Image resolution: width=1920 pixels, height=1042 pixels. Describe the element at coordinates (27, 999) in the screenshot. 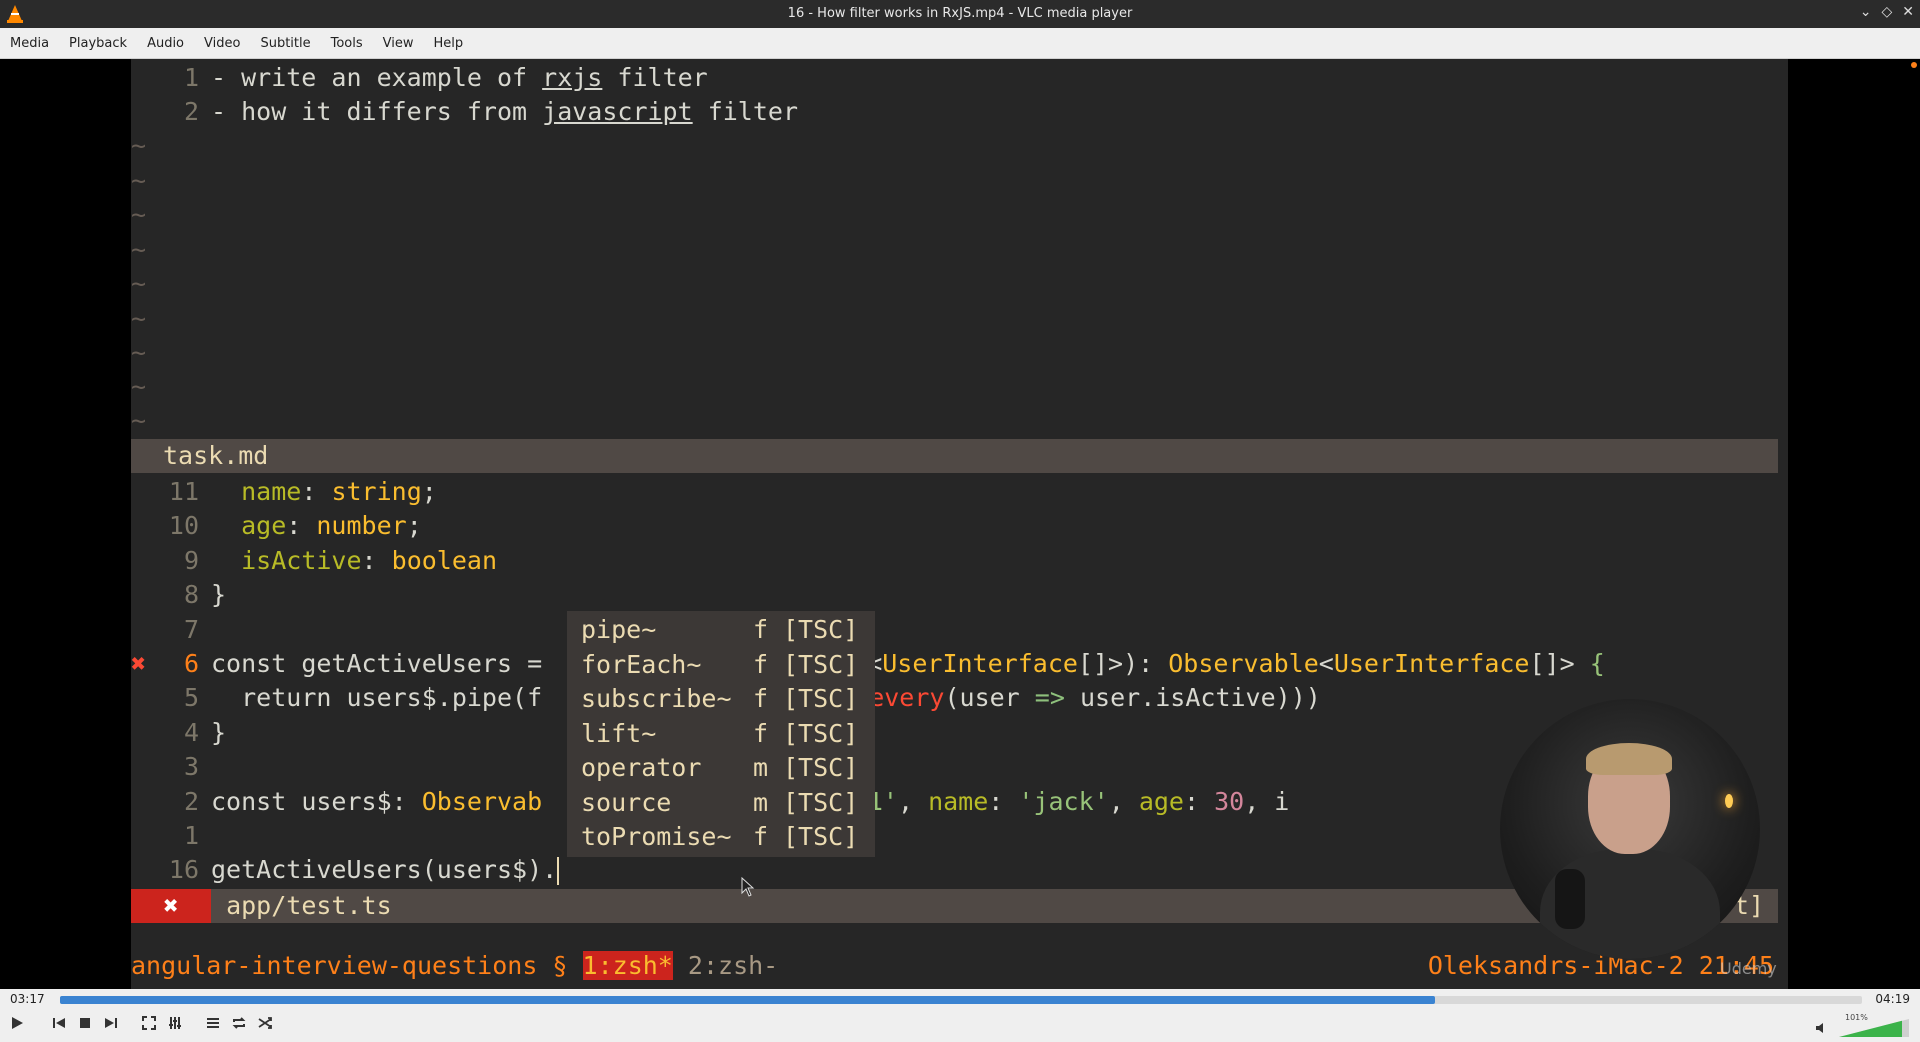

I see `elapsed-time: 03:17` at that location.